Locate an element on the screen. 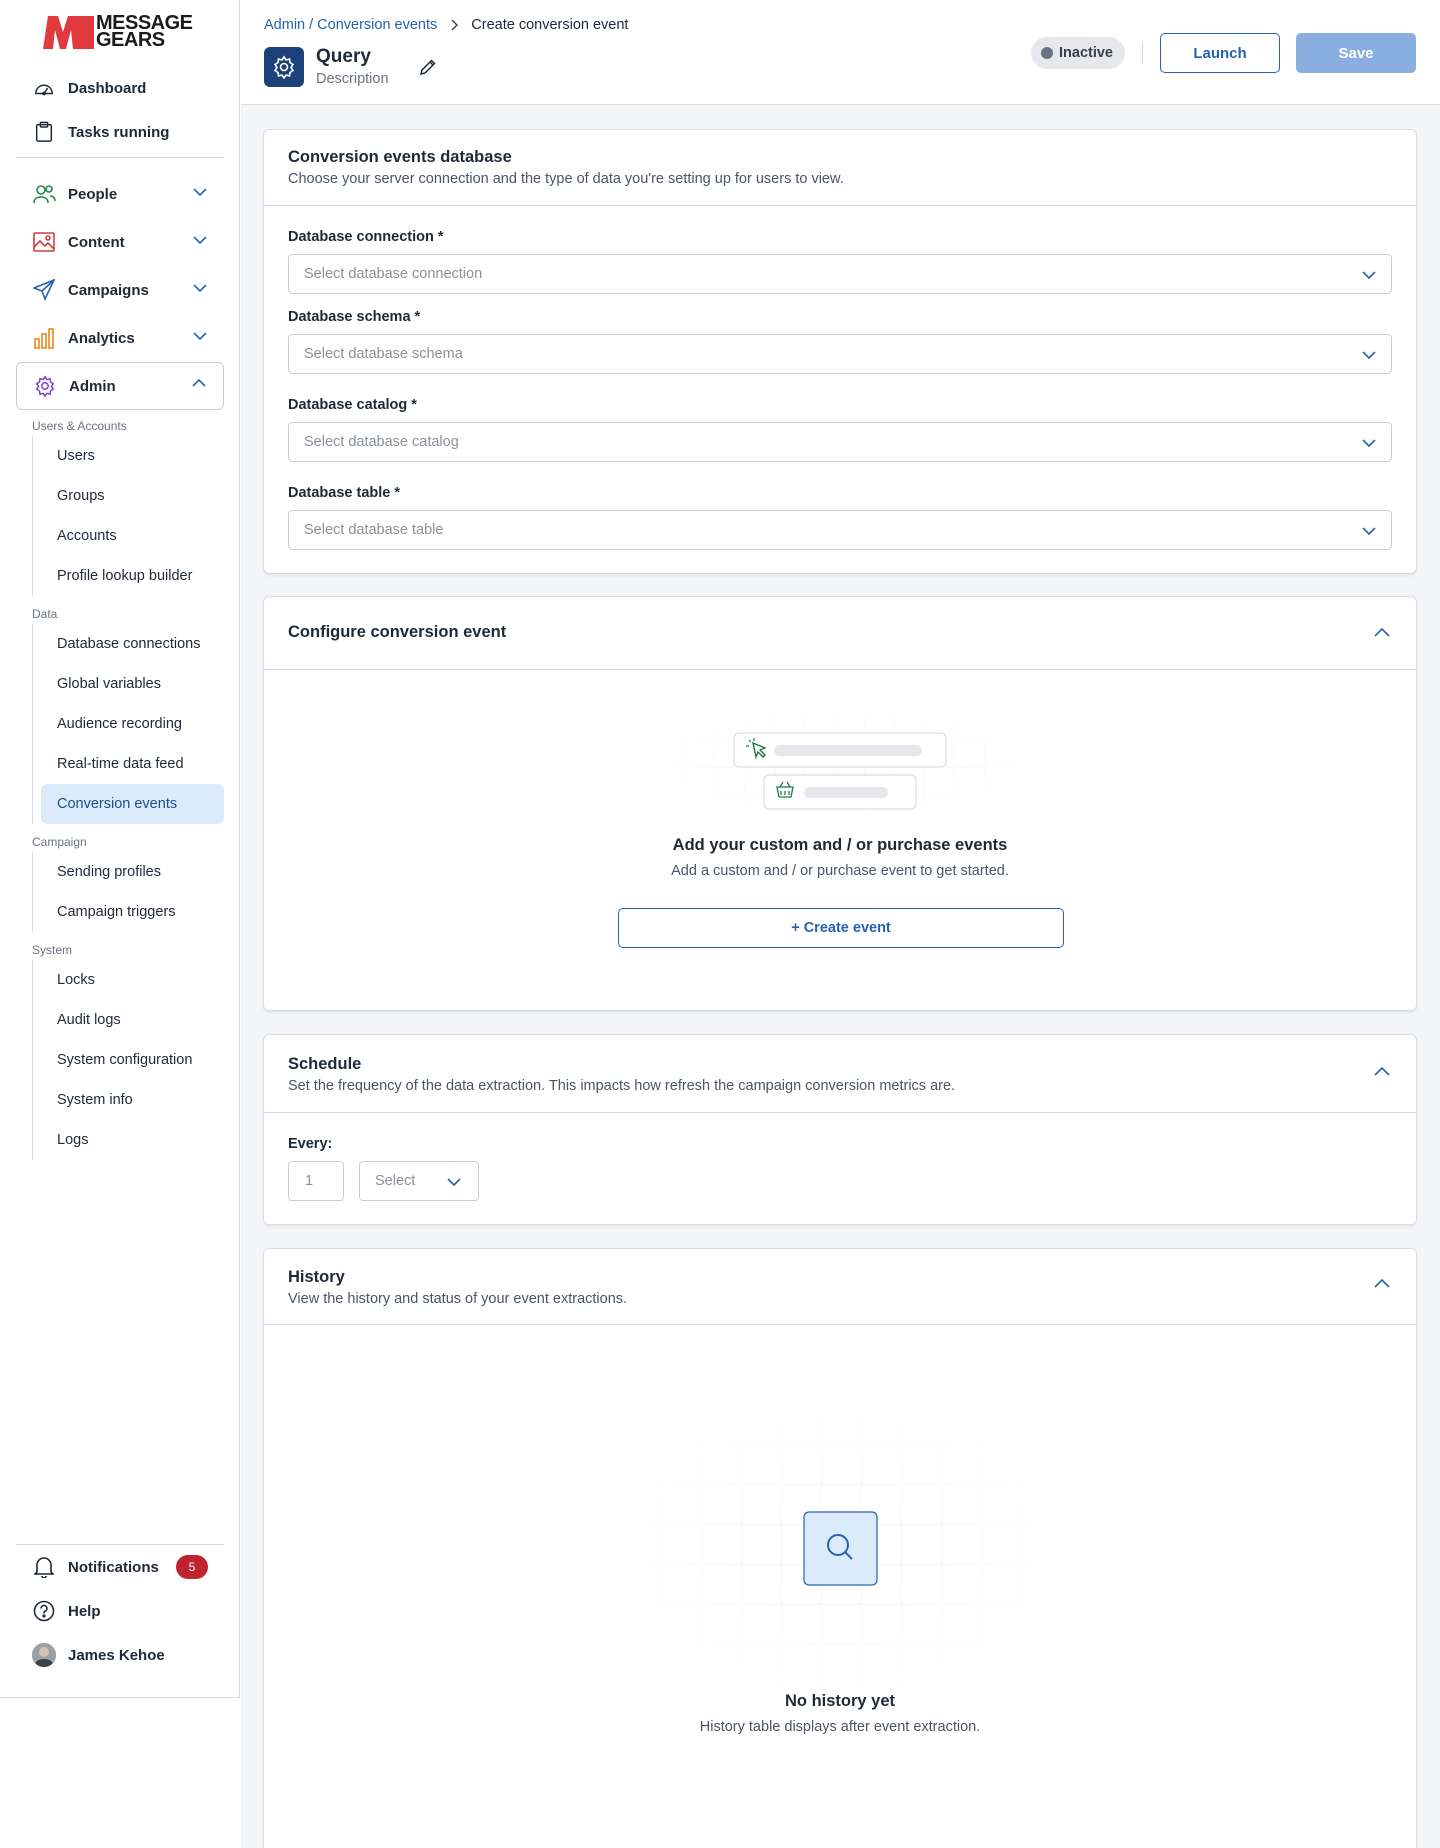  nav-content: Content is located at coordinates (120, 242).